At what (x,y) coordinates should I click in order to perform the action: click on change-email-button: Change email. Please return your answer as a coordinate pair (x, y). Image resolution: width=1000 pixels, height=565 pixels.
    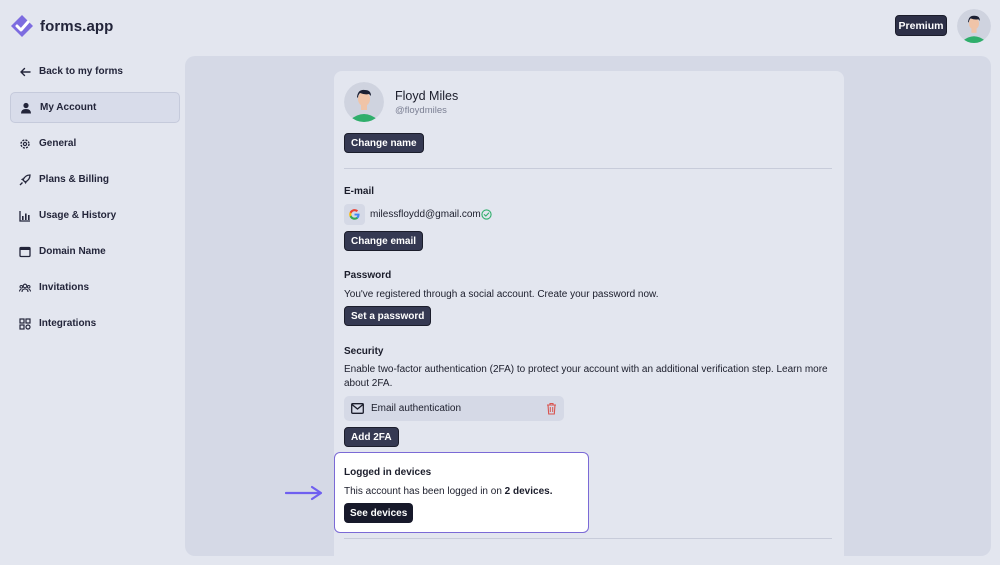
    Looking at the image, I should click on (384, 241).